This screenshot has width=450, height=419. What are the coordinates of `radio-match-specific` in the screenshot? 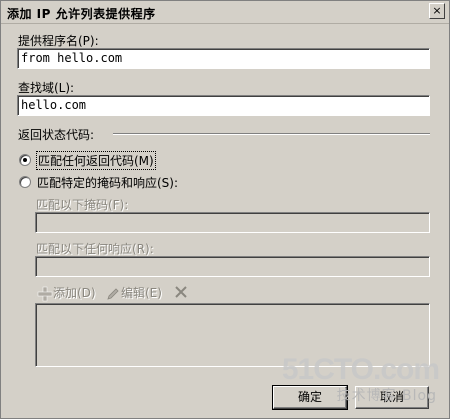 It's located at (25, 182).